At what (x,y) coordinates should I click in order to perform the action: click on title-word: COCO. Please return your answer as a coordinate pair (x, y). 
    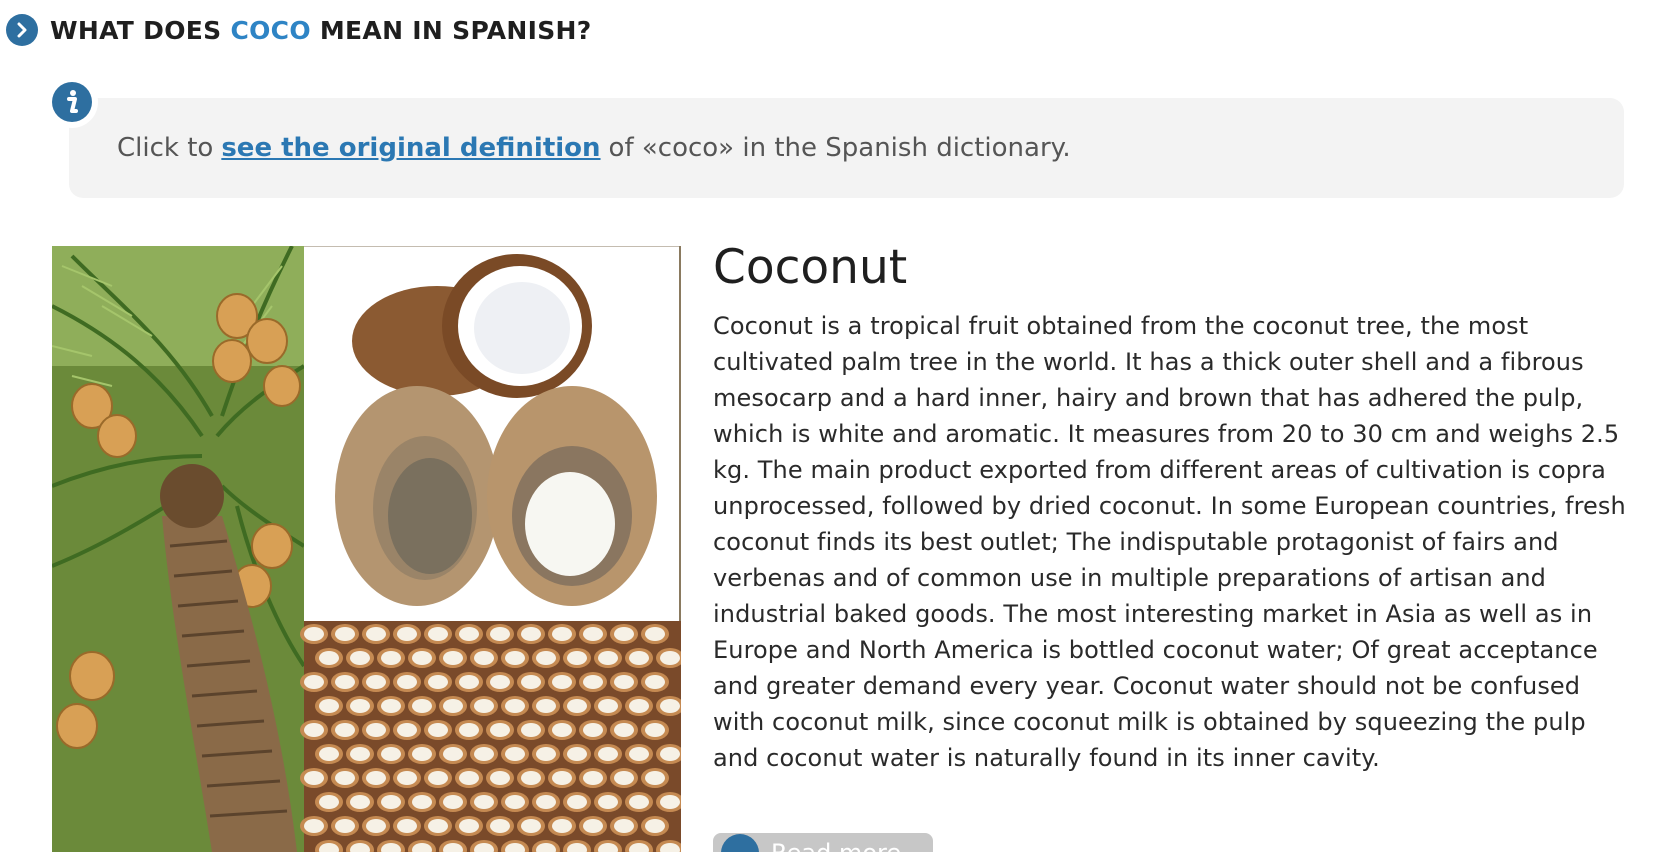
    Looking at the image, I should click on (270, 30).